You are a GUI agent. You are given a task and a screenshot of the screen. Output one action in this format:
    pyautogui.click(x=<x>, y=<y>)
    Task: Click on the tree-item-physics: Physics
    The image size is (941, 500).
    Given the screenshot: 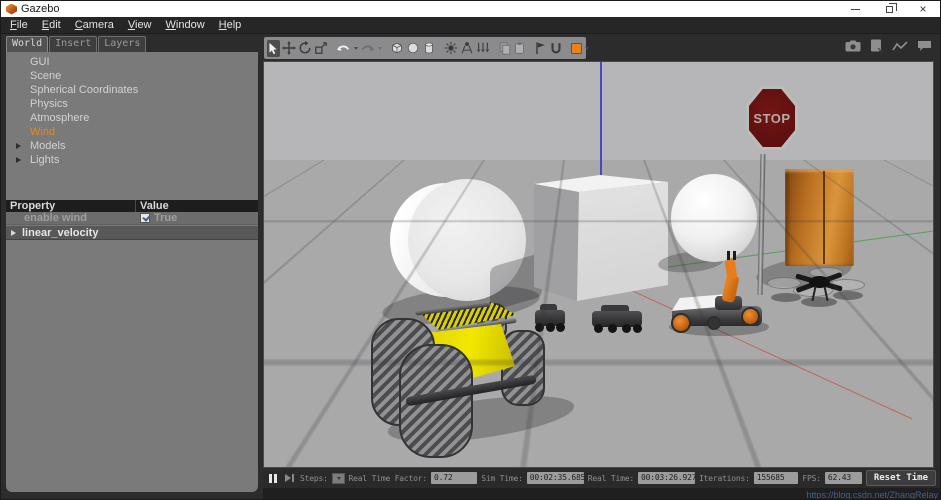 What is the action you would take?
    pyautogui.click(x=132, y=104)
    